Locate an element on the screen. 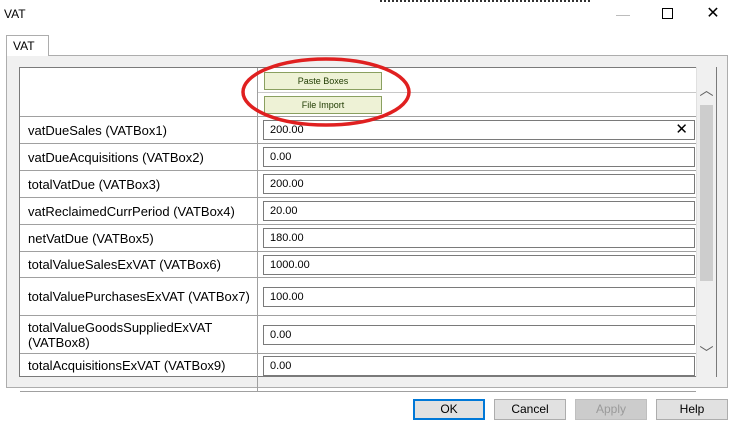 The height and width of the screenshot is (429, 734). table-row: totalAcquisitionsExVAT (VATBox9) 0.00 is located at coordinates (358, 373).